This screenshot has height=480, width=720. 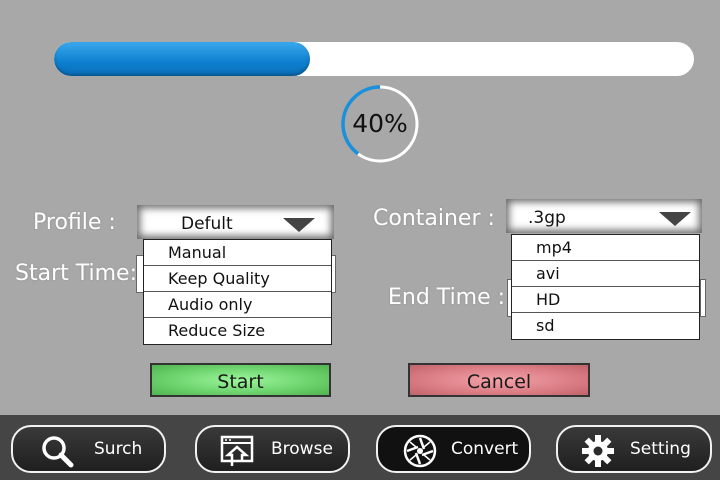 I want to click on container-dropdown: mp4 avi HD sd, so click(x=605, y=287).